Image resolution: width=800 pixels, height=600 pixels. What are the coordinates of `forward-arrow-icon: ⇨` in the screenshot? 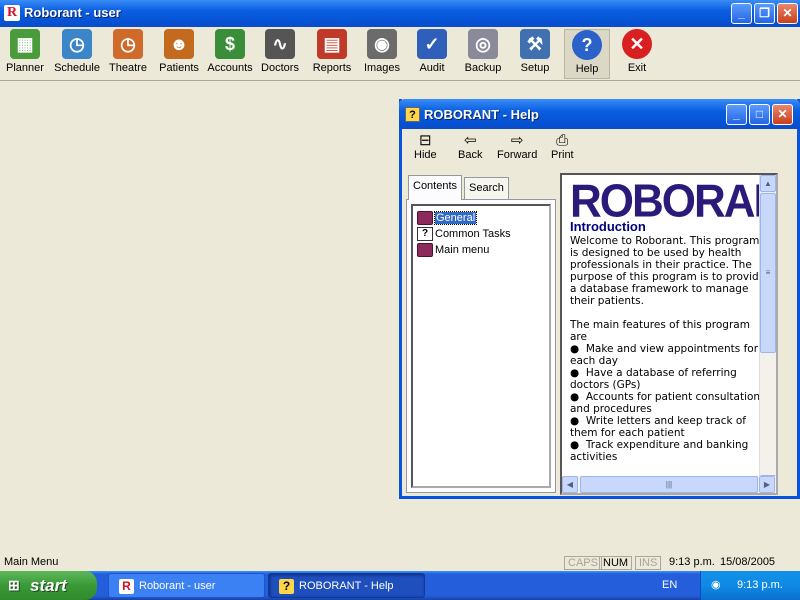 It's located at (517, 140).